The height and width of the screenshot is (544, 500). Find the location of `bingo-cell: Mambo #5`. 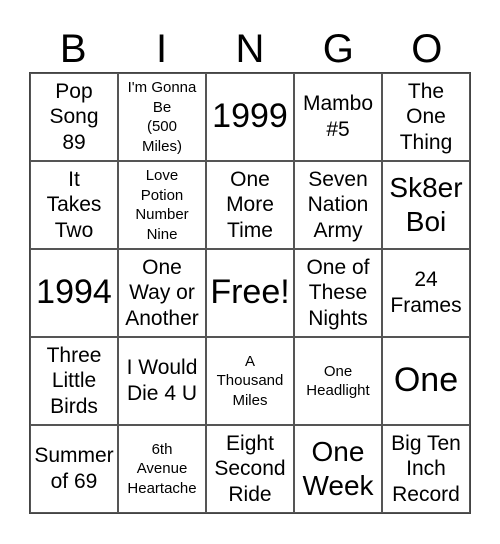

bingo-cell: Mambo #5 is located at coordinates (338, 117).